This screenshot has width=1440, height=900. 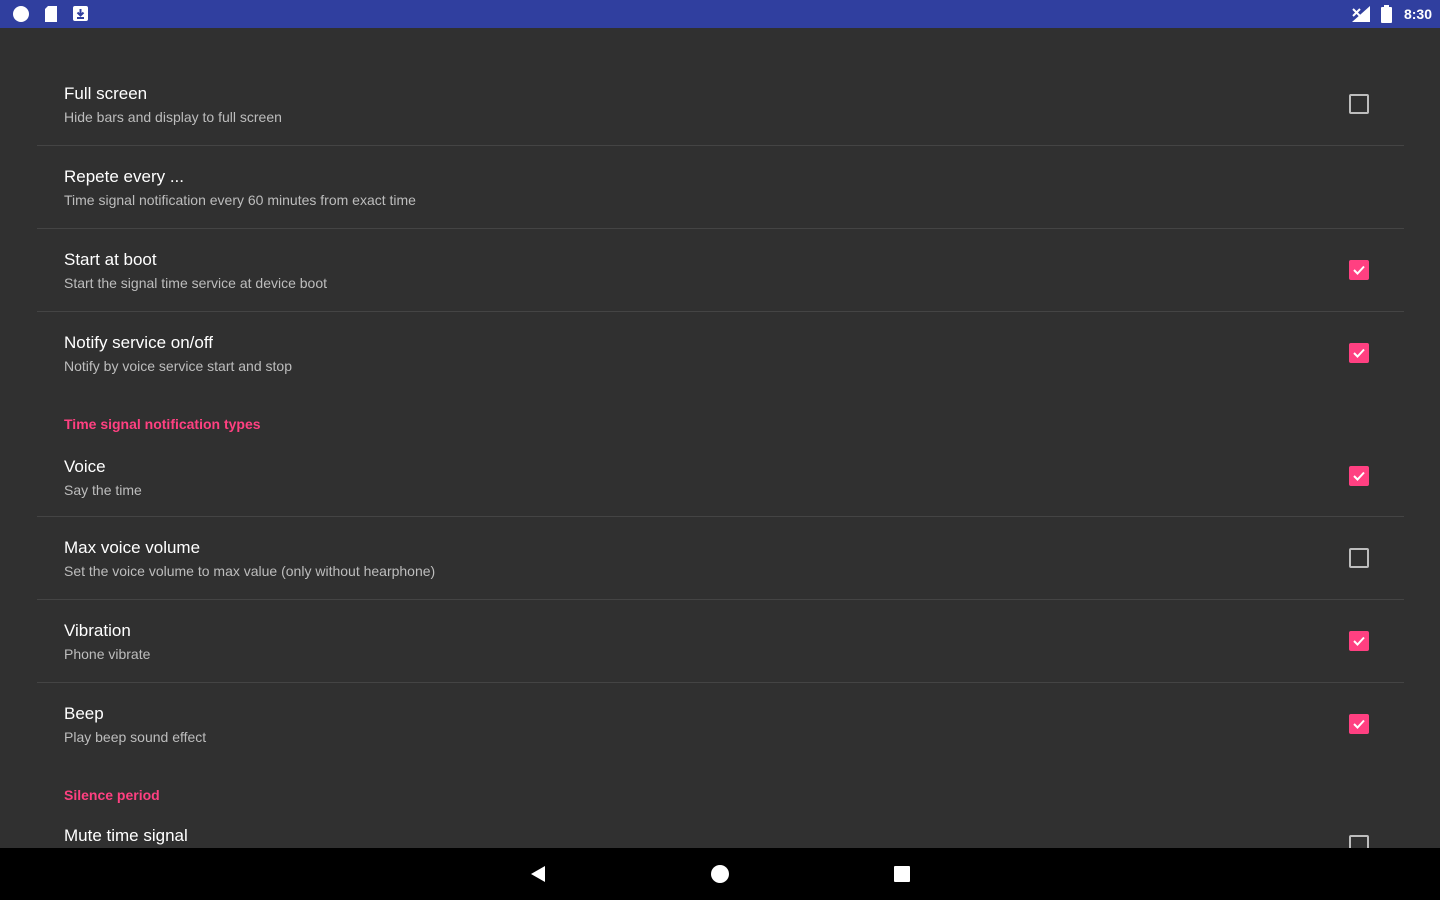 I want to click on pref-mute-time-signal: Mute time signal, so click(x=720, y=827).